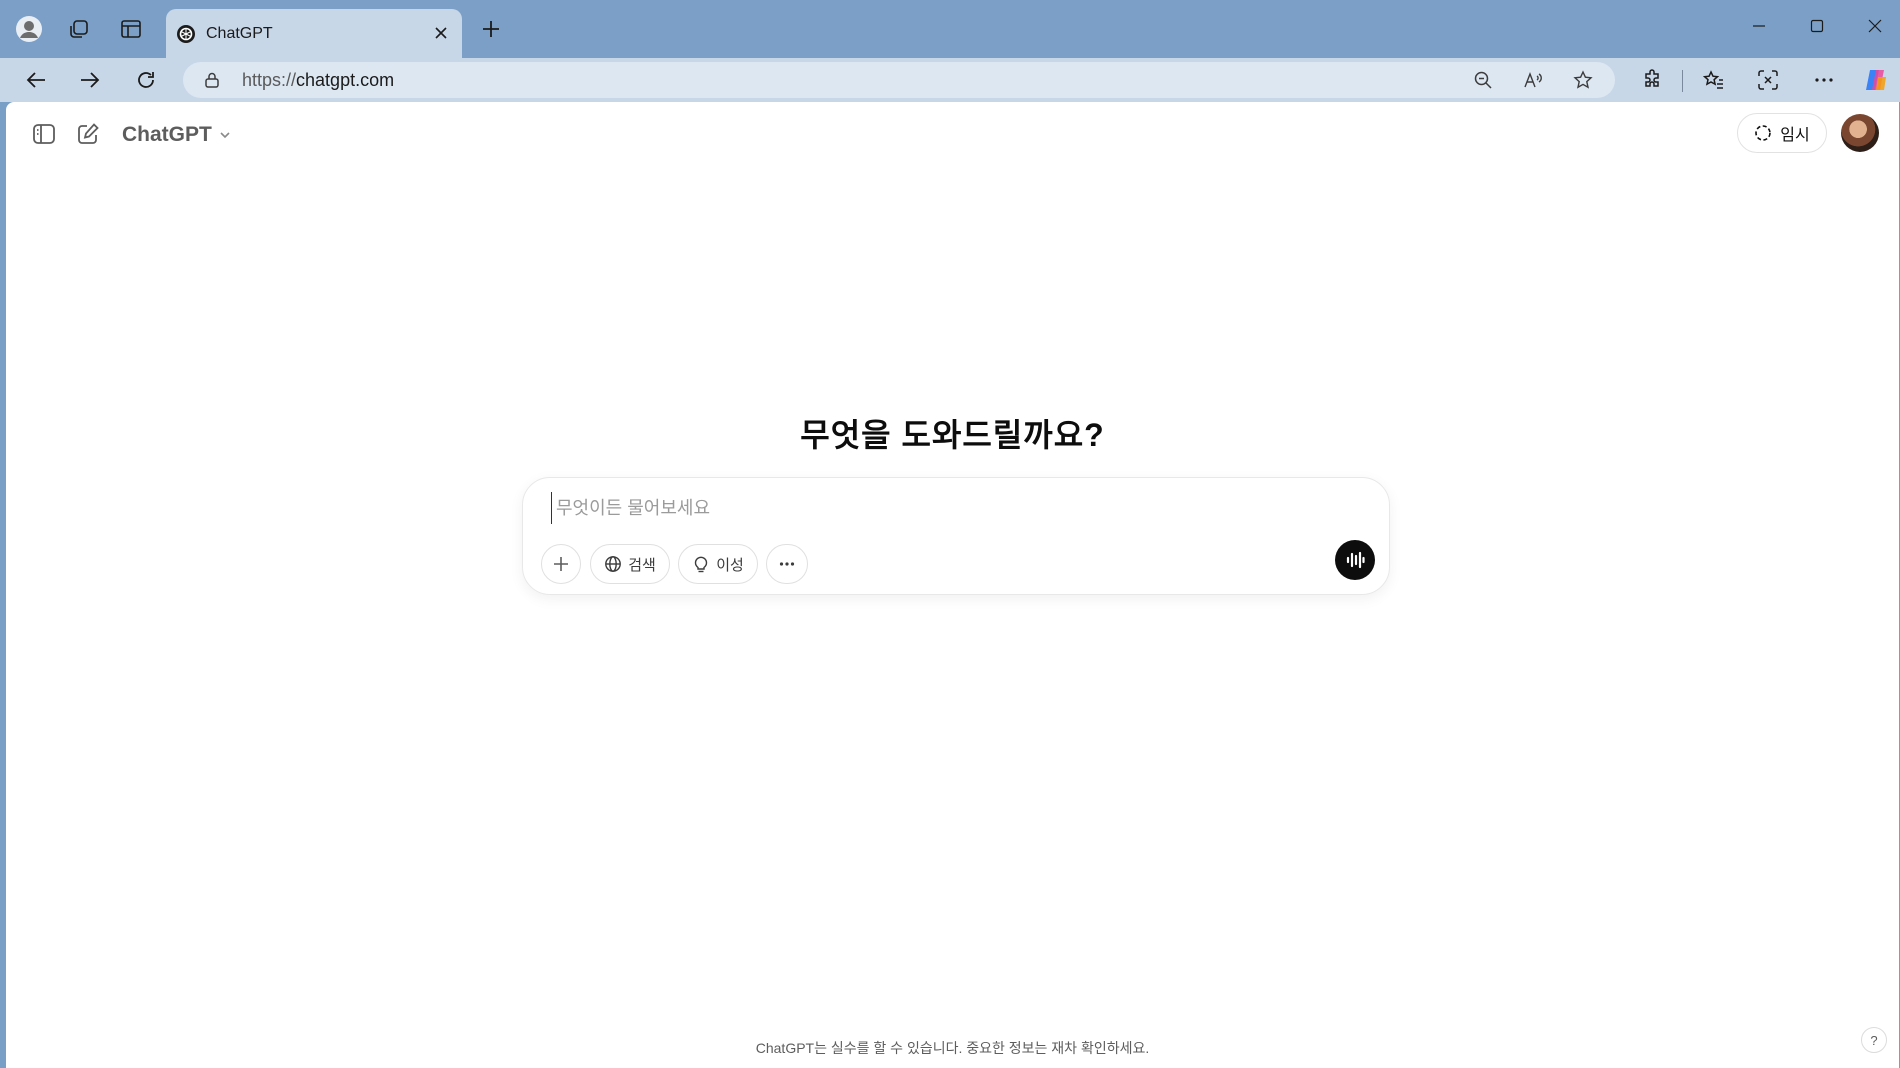 Image resolution: width=1900 pixels, height=1068 pixels. Describe the element at coordinates (1817, 26) in the screenshot. I see `maximize-icon` at that location.